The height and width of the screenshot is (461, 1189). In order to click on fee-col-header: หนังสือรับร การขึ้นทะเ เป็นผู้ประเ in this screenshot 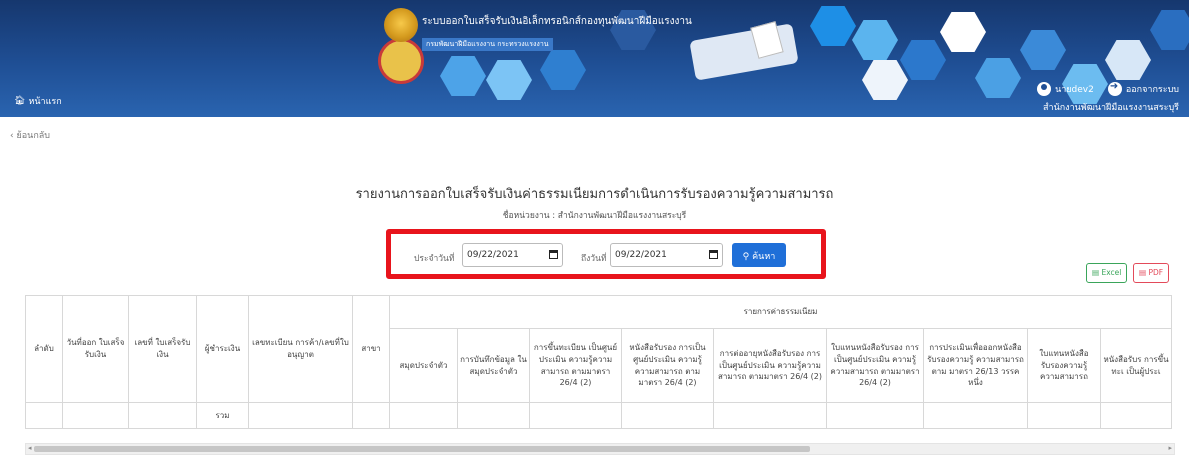, I will do `click(1136, 365)`.